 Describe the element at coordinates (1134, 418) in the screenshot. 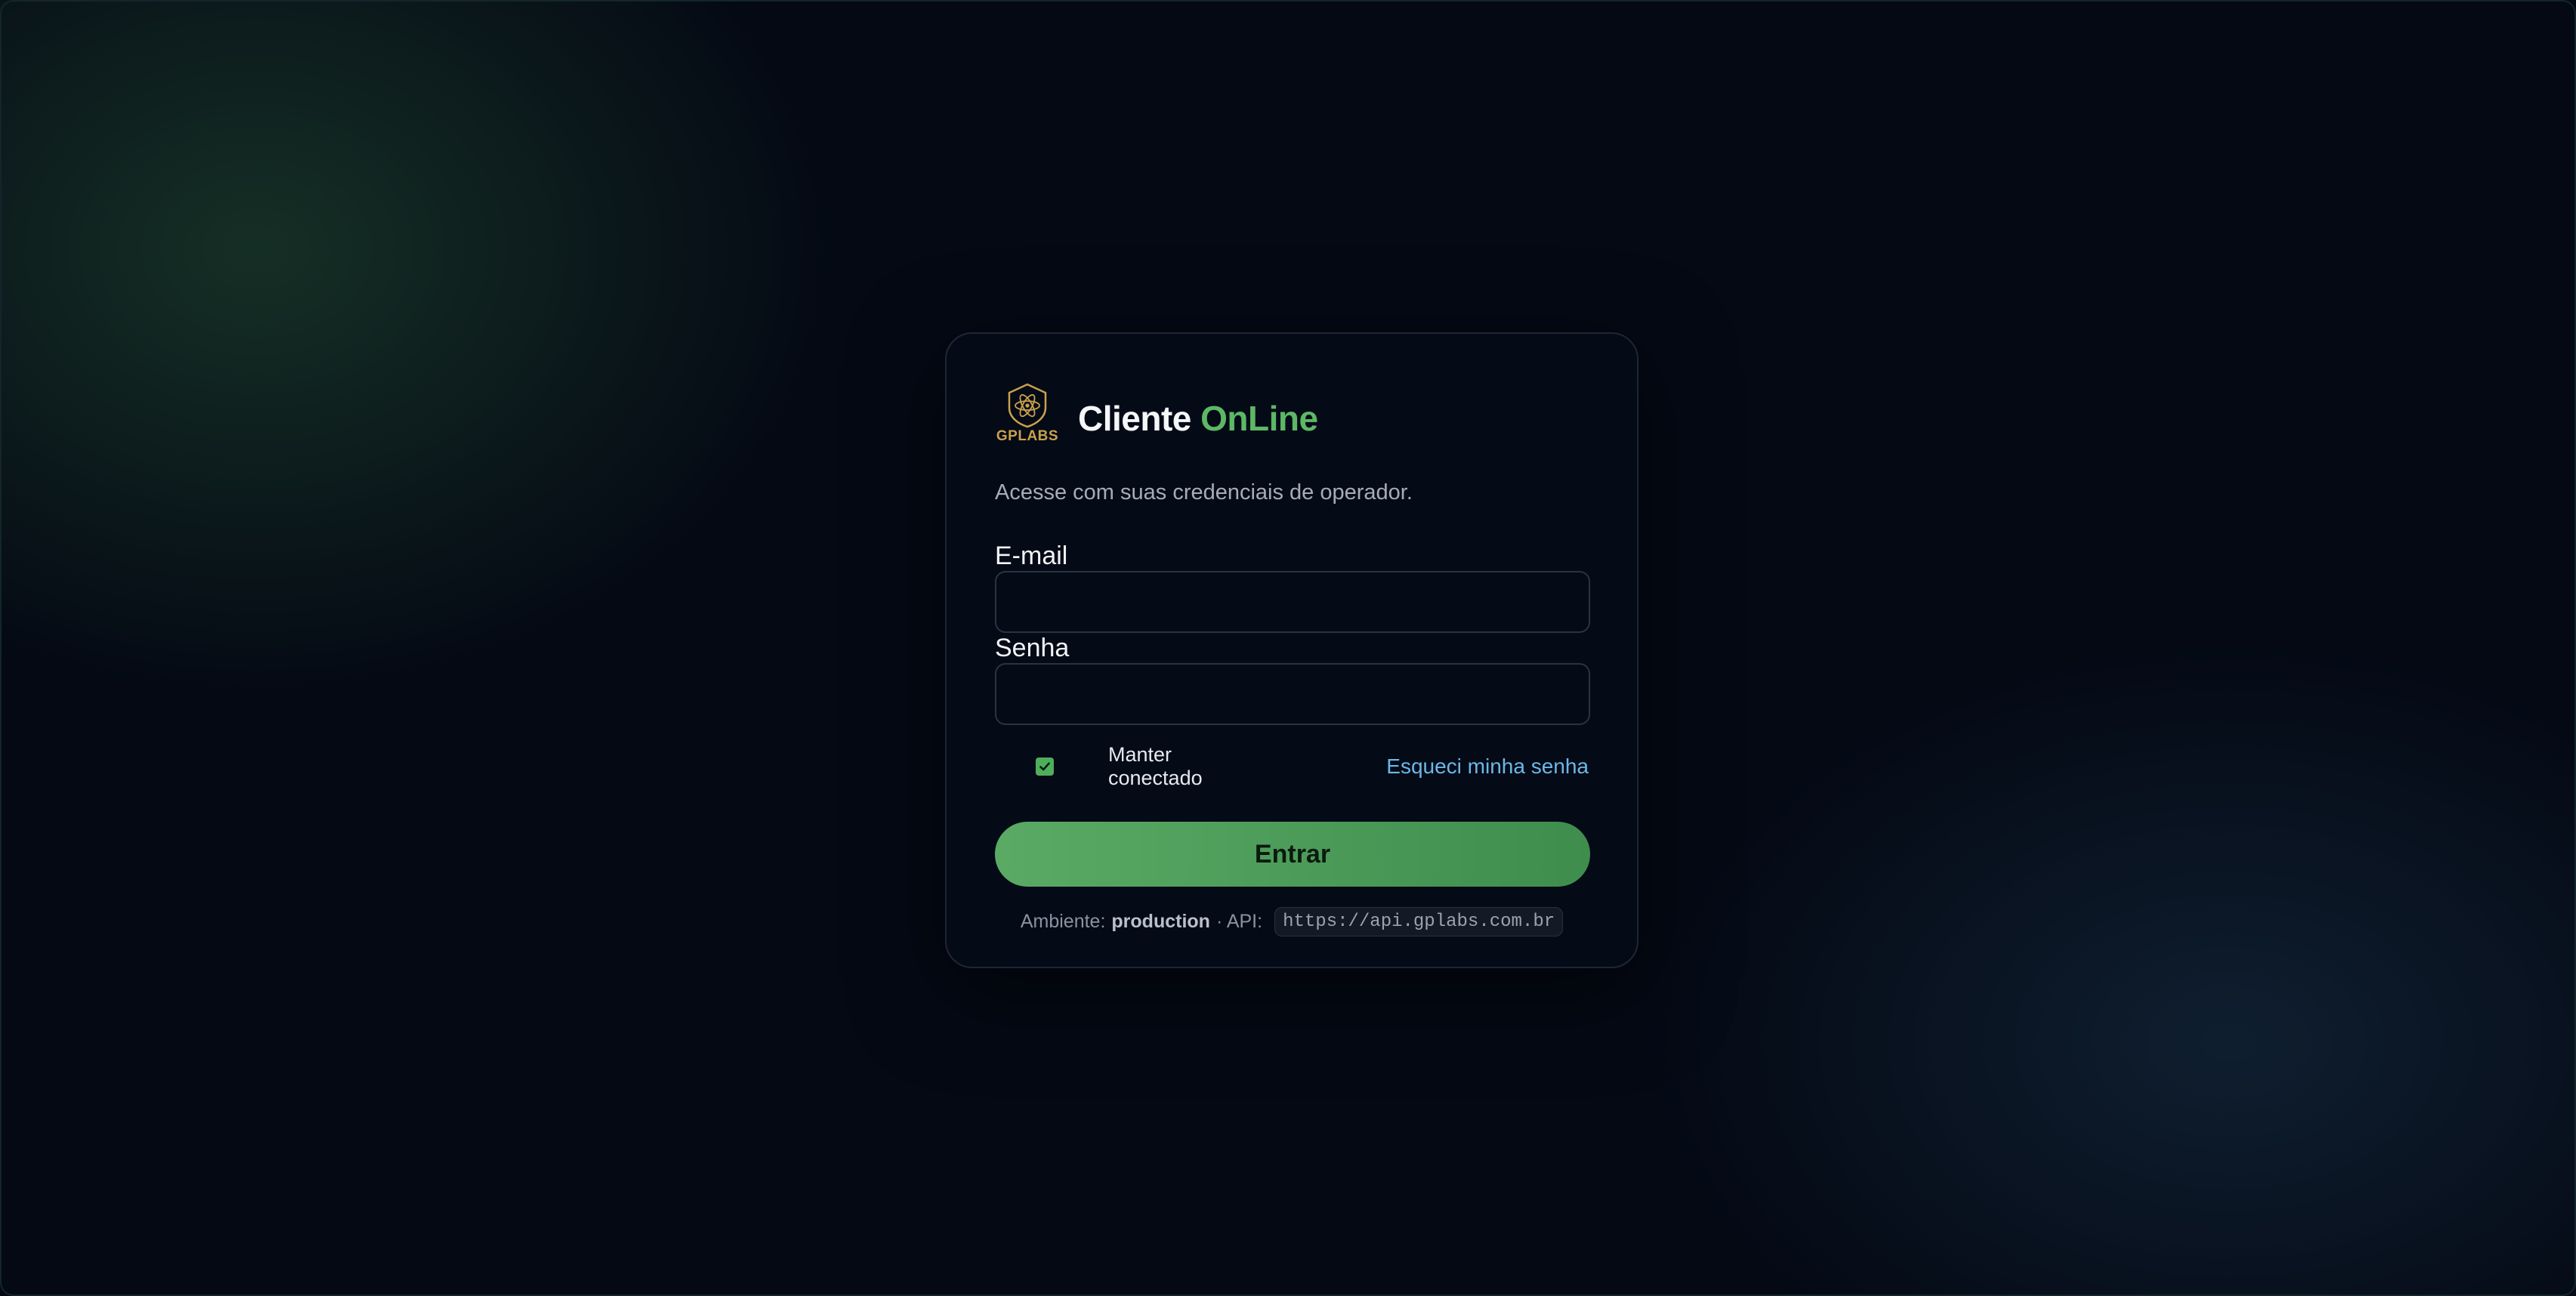

I see `app-title-main: Cliente` at that location.